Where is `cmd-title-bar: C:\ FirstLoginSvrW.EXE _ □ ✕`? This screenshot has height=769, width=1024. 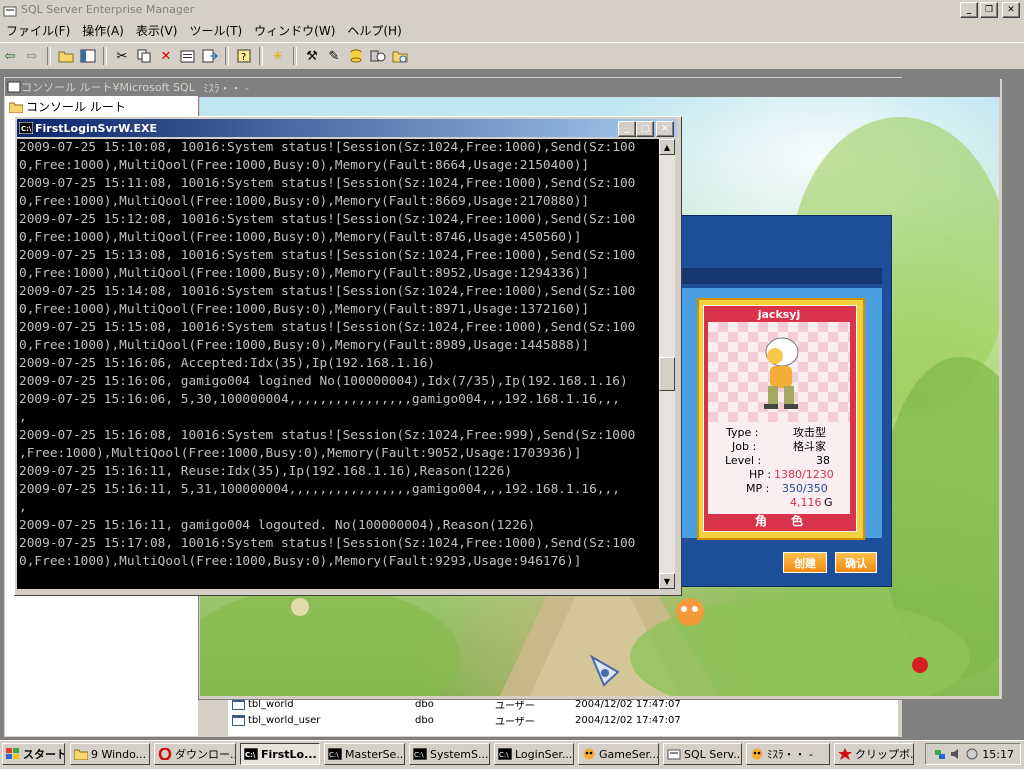 cmd-title-bar: C:\ FirstLoginSvrW.EXE _ □ ✕ is located at coordinates (347, 128).